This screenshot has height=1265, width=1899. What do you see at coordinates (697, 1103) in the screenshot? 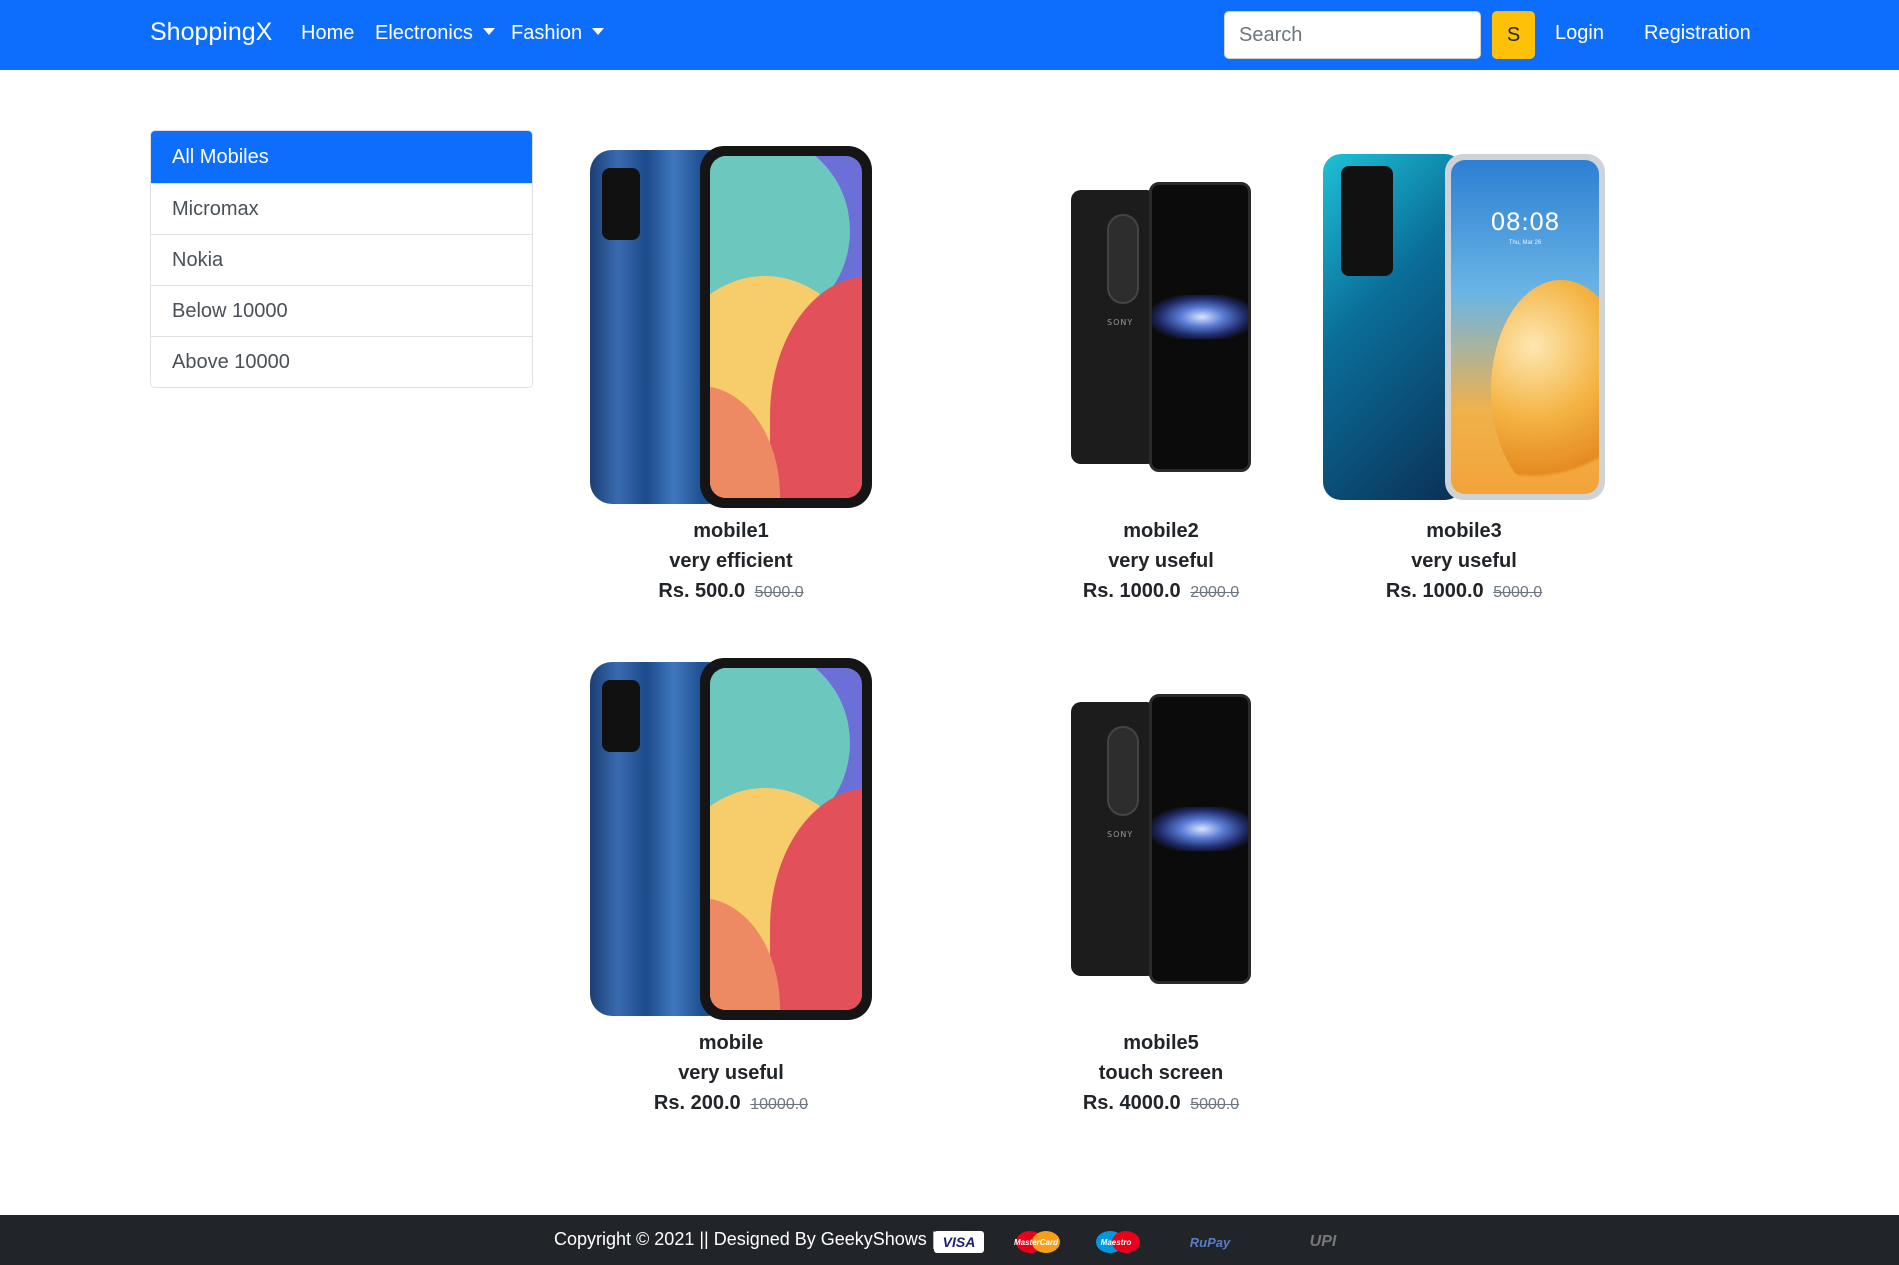
I see `product-current-price: Rs. 200.0` at bounding box center [697, 1103].